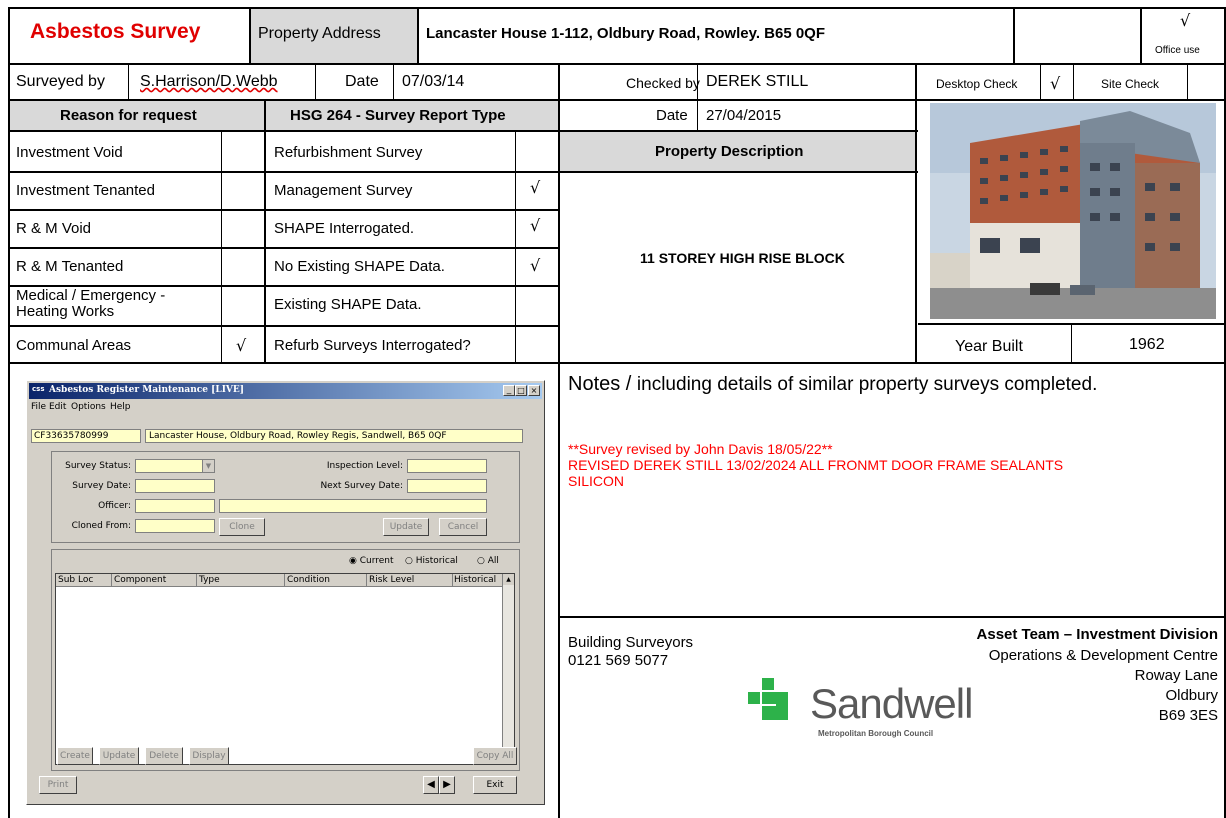 This screenshot has height=818, width=1226. Describe the element at coordinates (1188, 715) in the screenshot. I see `address-line: B69 3ES` at that location.